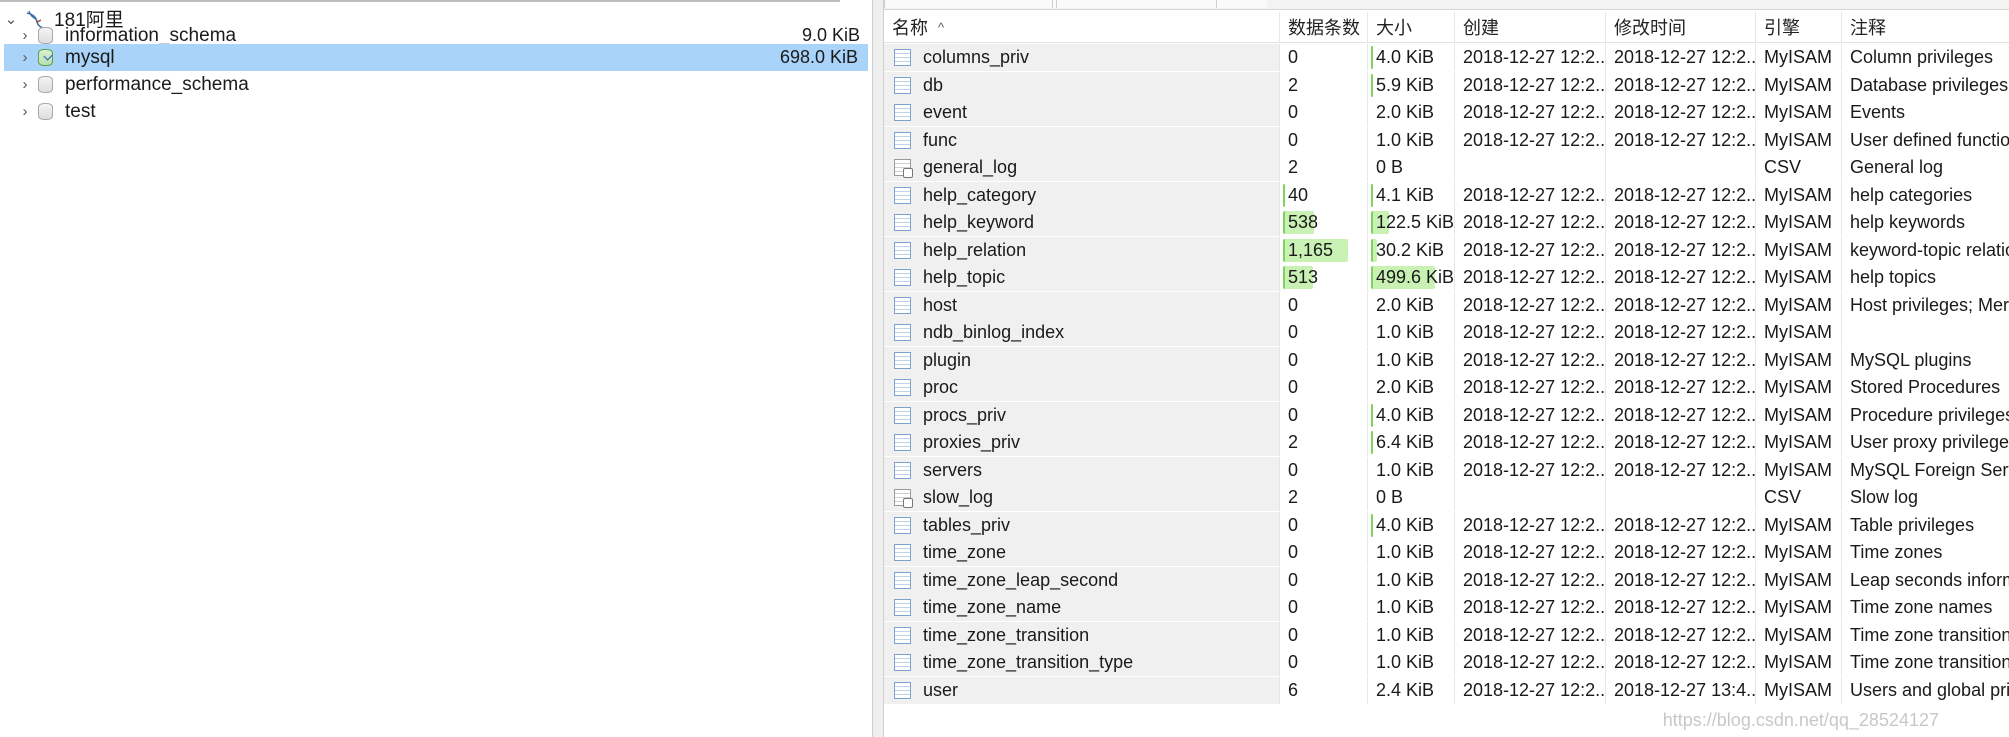  Describe the element at coordinates (1082, 140) in the screenshot. I see `table-name-cell: func` at that location.